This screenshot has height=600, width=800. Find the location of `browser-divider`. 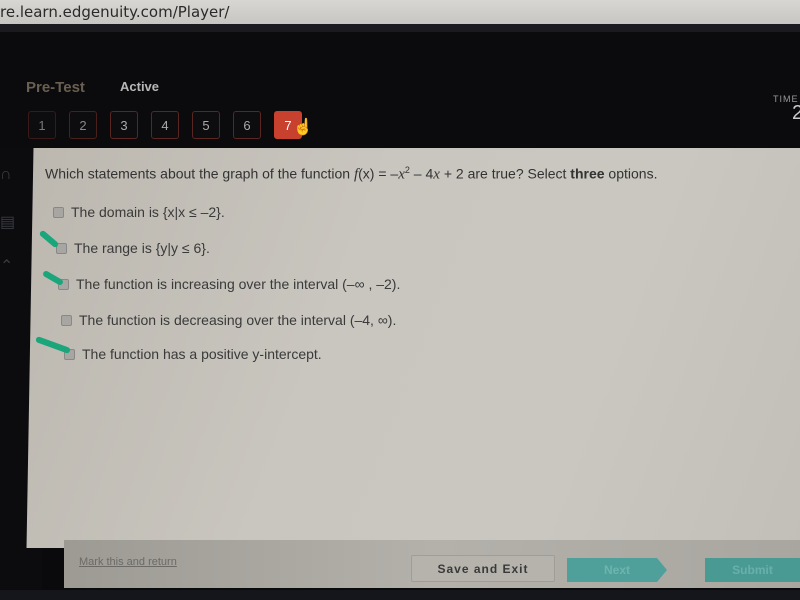

browser-divider is located at coordinates (400, 28).